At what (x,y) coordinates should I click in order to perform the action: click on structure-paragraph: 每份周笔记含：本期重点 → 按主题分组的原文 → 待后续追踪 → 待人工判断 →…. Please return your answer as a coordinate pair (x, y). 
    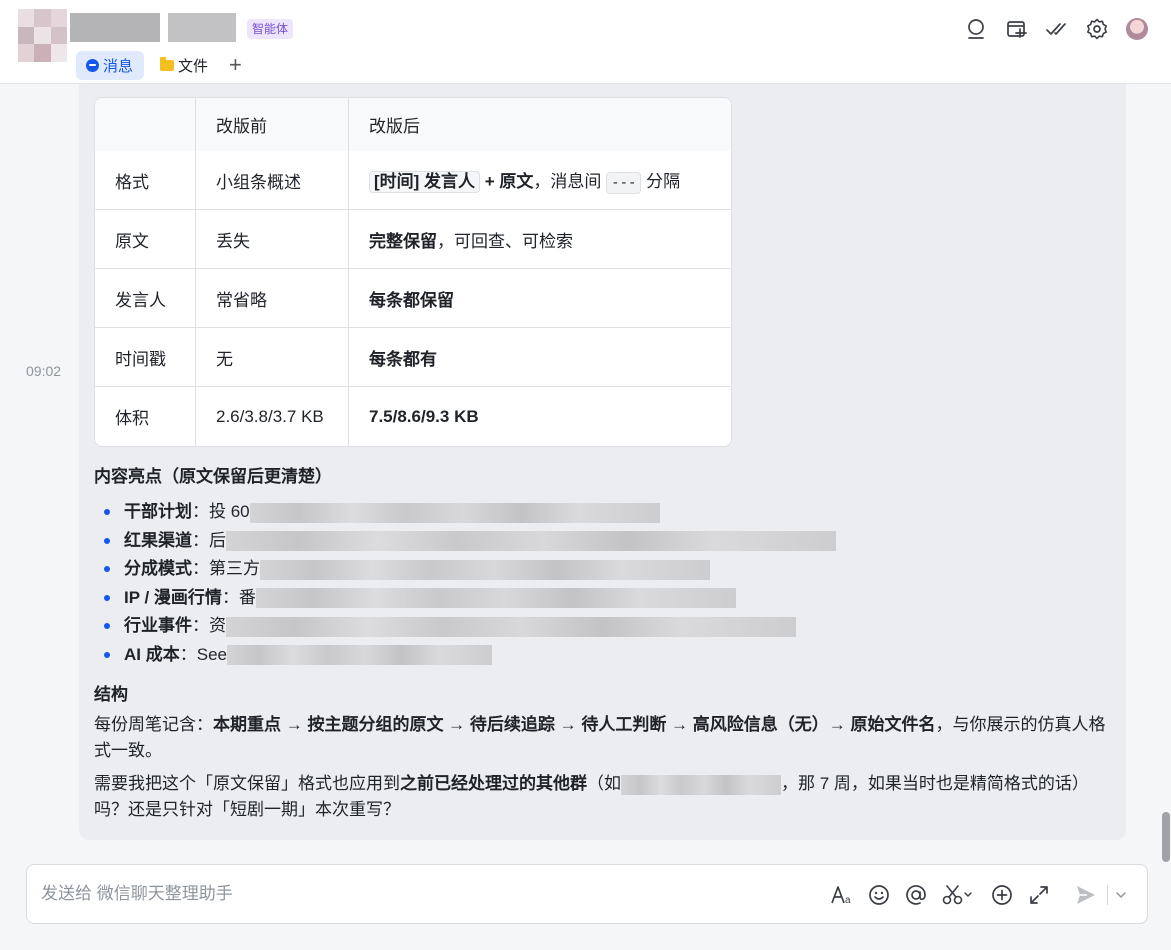
    Looking at the image, I should click on (604, 738).